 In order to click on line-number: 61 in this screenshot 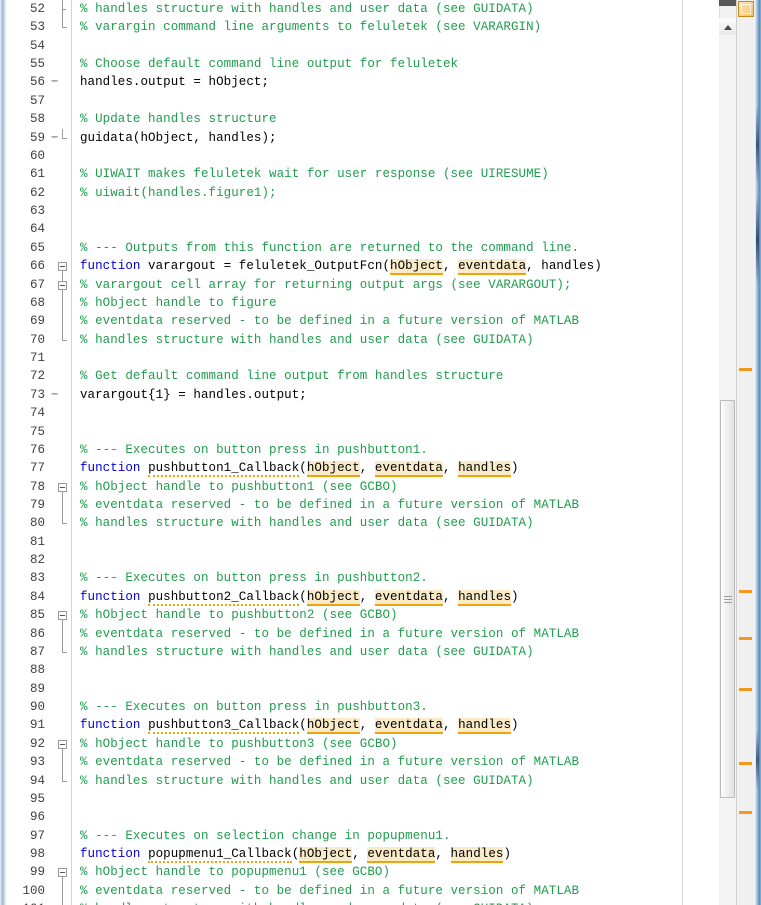, I will do `click(37, 174)`.